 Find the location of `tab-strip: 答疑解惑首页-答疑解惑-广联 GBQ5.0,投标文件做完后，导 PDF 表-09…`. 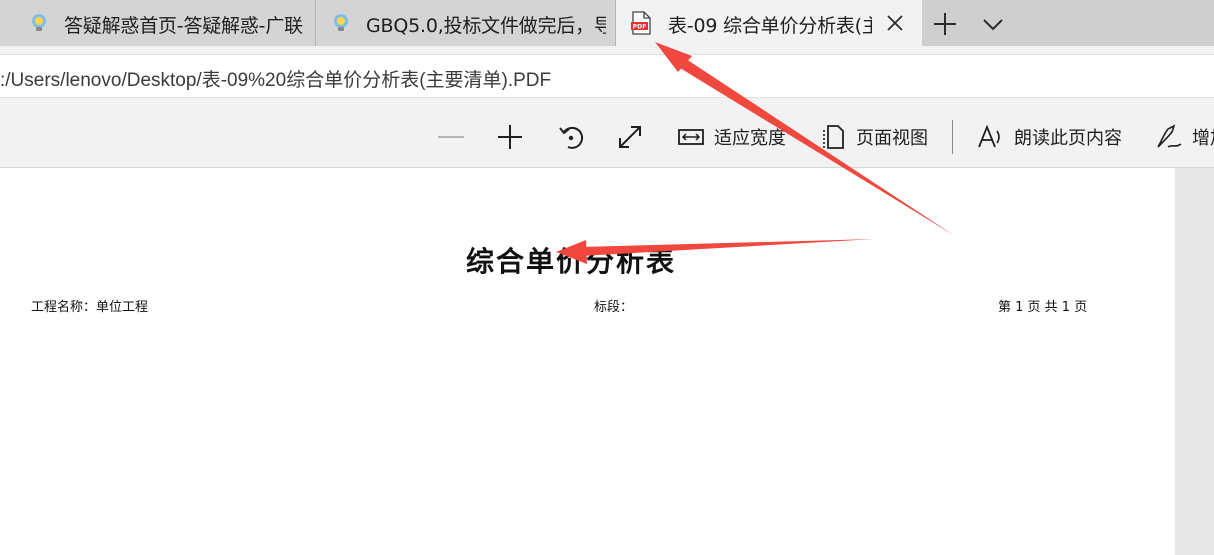

tab-strip: 答疑解惑首页-答疑解惑-广联 GBQ5.0,投标文件做完后，导 PDF 表-09… is located at coordinates (607, 23).